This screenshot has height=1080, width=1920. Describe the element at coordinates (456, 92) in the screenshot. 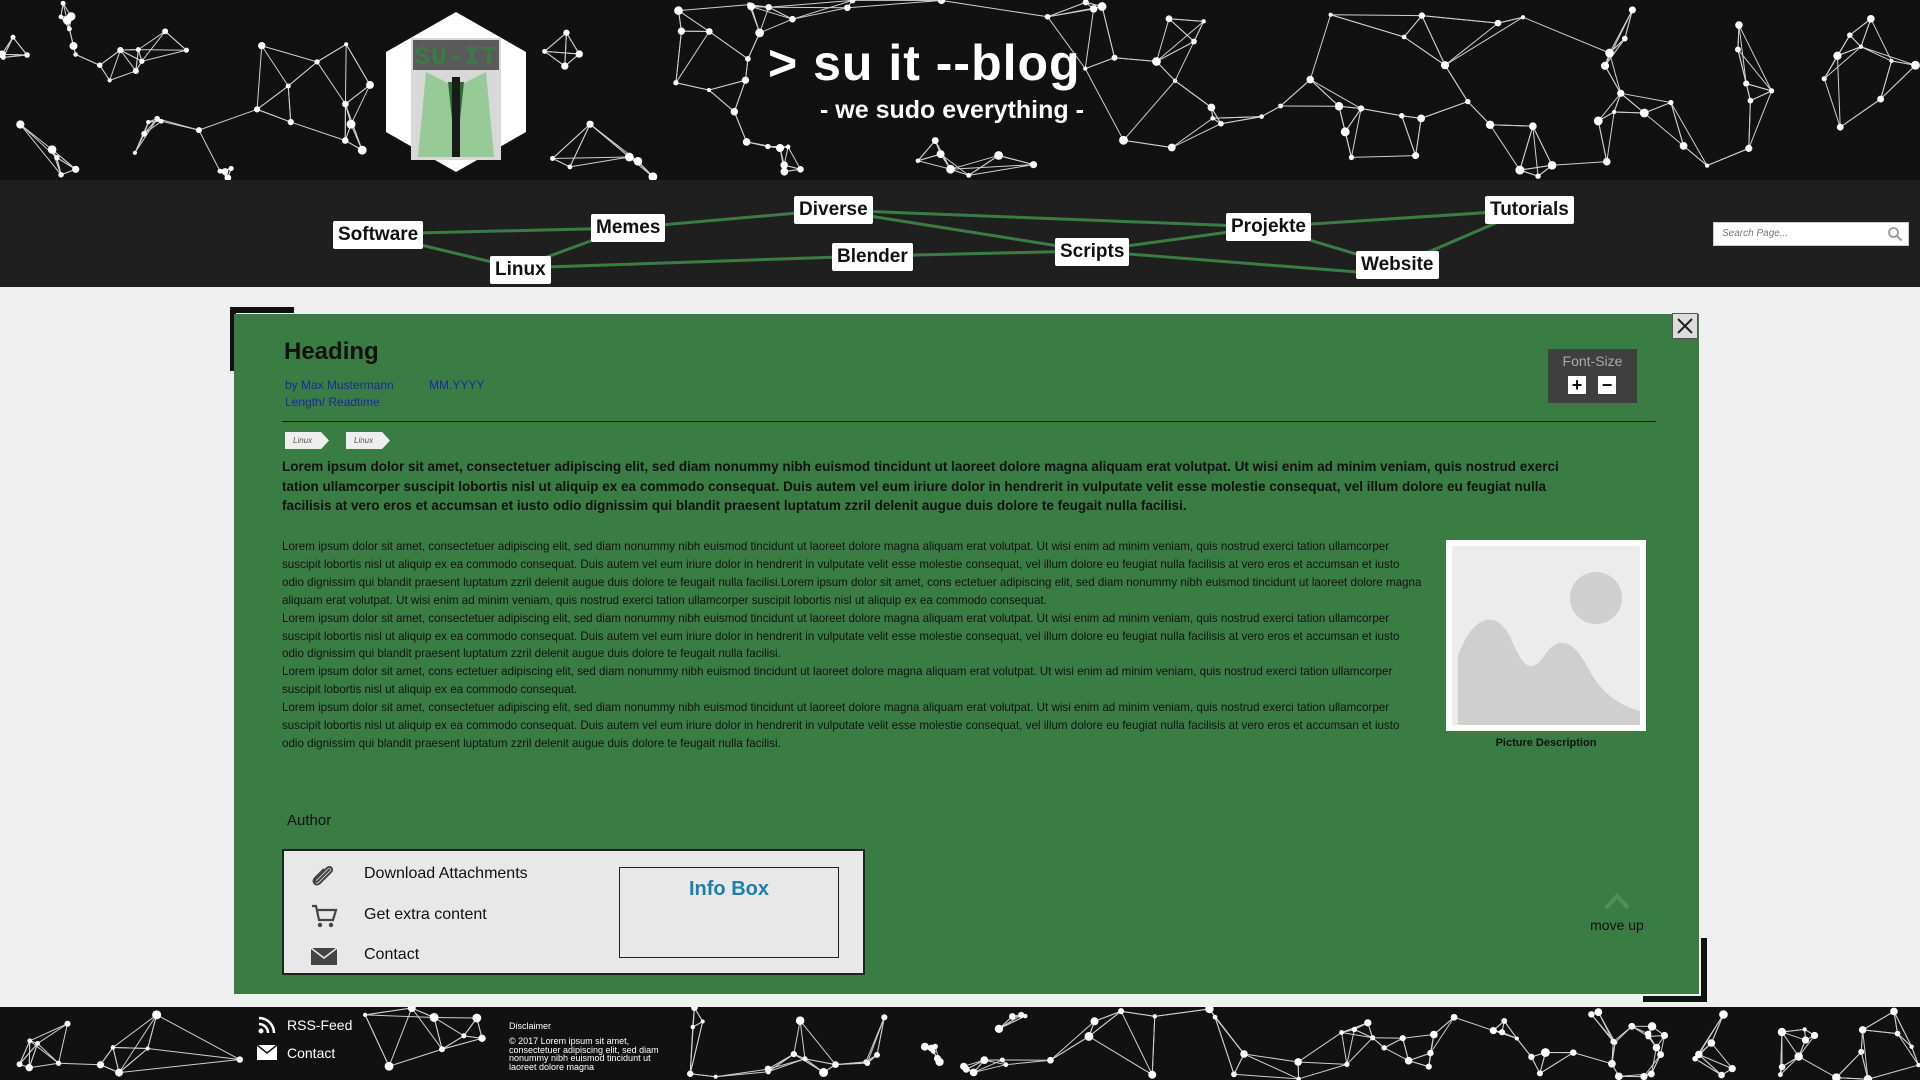

I see `site-logo` at that location.